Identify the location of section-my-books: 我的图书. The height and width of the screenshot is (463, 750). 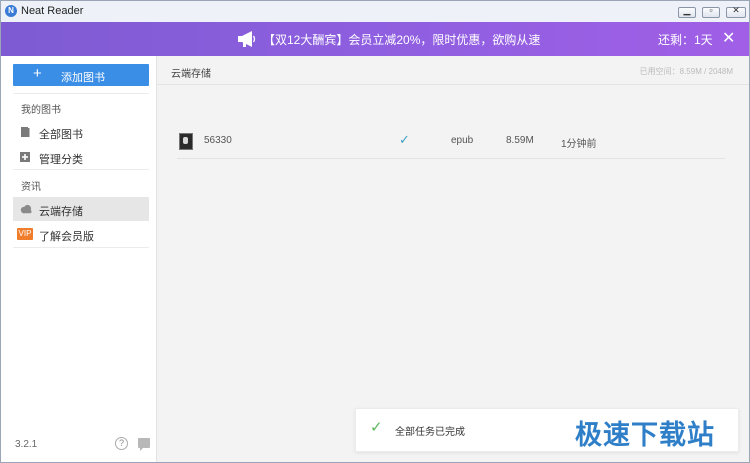
(41, 110).